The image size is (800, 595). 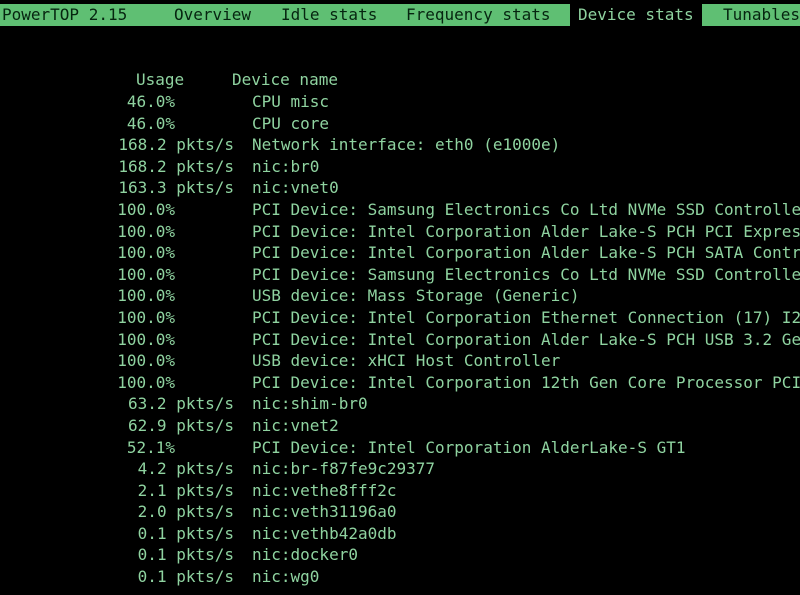 I want to click on table-row: 100.0% USB device: xHCI Host Controller, so click(x=400, y=361).